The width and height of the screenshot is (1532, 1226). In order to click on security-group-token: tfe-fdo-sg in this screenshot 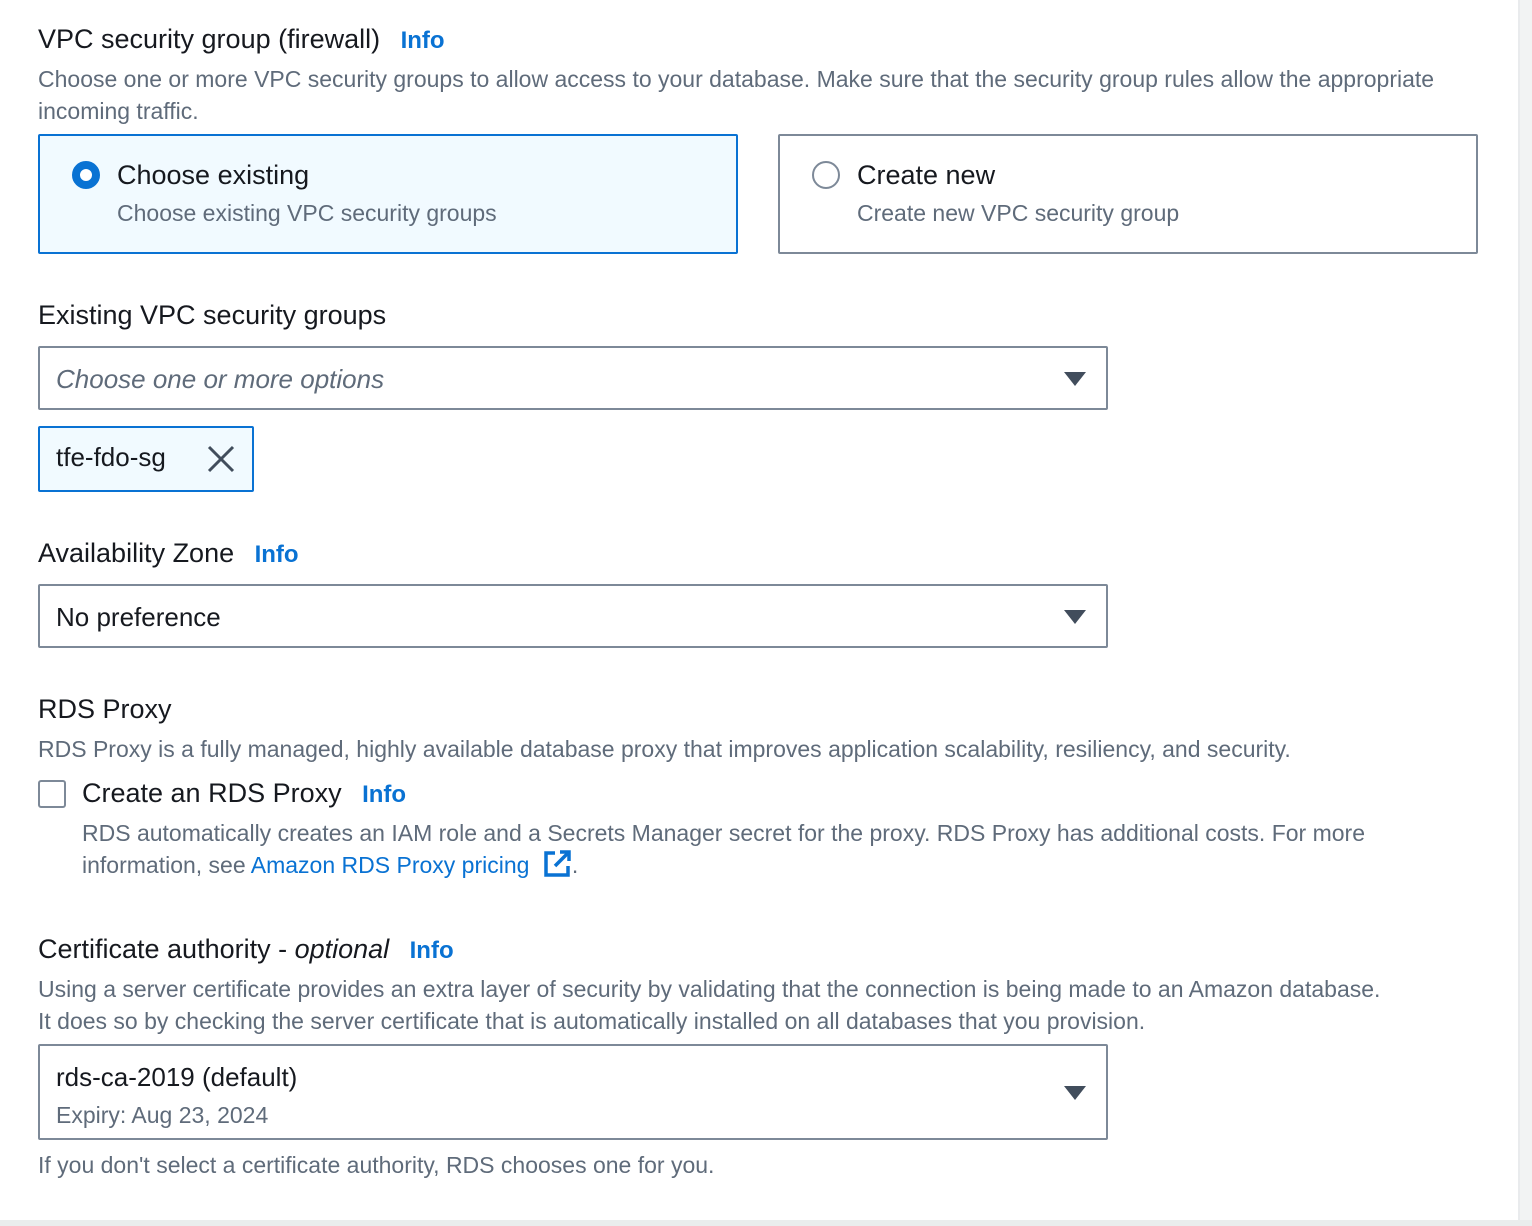, I will do `click(146, 459)`.